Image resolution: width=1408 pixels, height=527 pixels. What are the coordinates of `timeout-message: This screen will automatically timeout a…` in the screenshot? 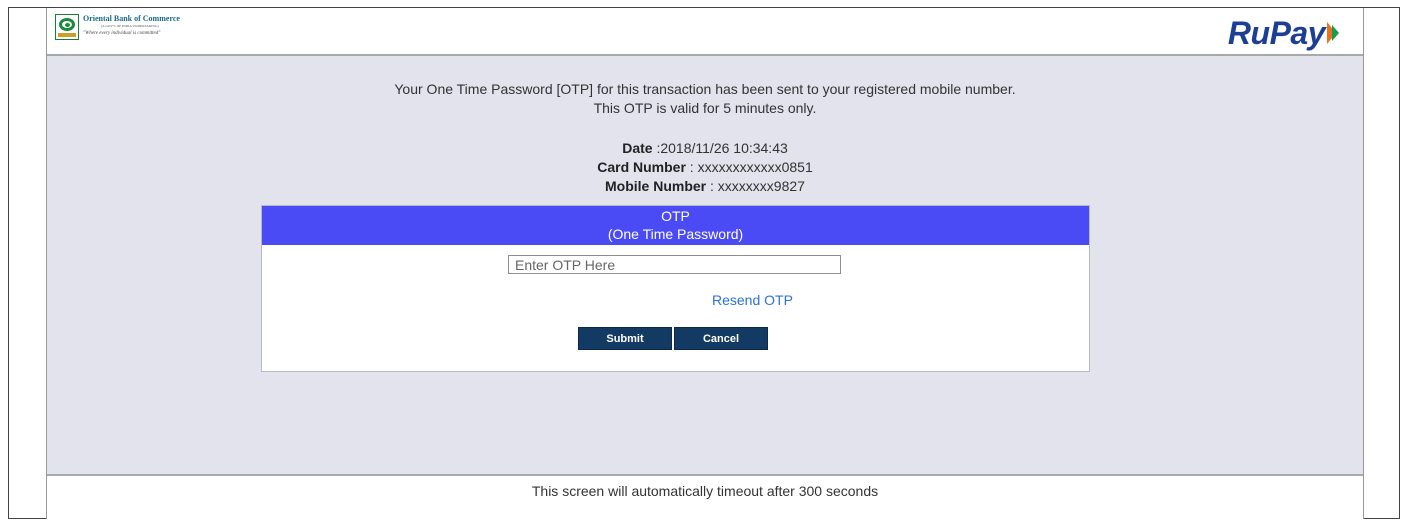 It's located at (705, 491).